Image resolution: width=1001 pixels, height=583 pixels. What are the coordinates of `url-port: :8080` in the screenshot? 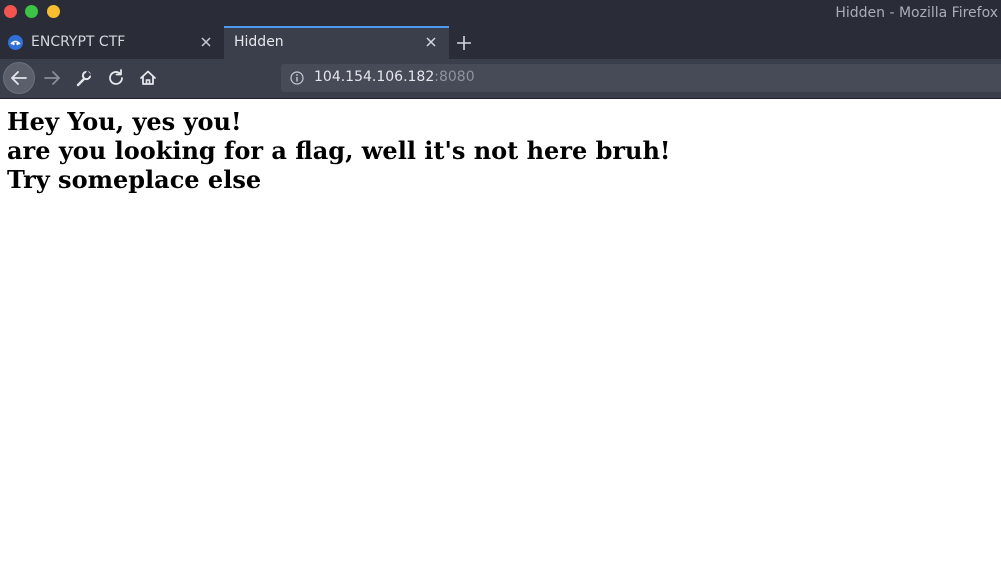 It's located at (454, 77).